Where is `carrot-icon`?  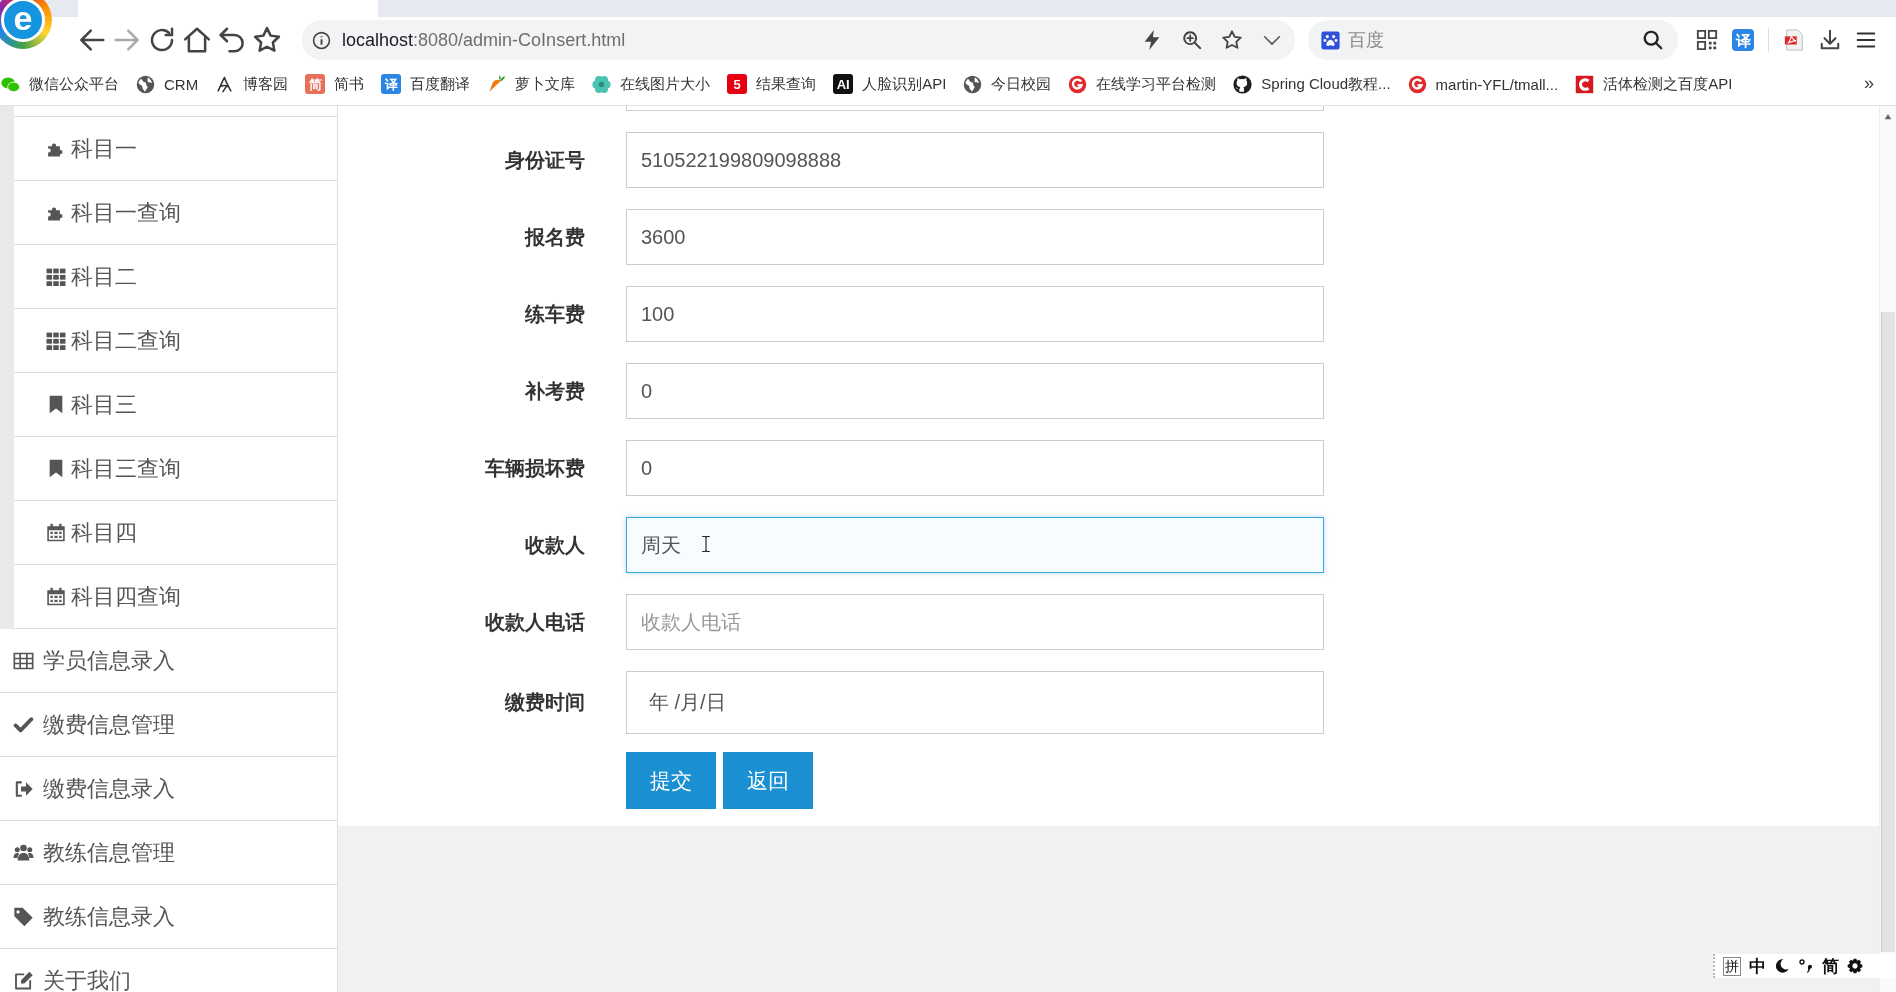
carrot-icon is located at coordinates (497, 84).